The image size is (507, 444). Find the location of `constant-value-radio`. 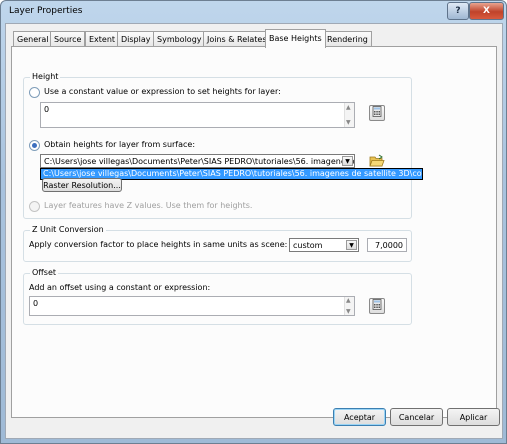

constant-value-radio is located at coordinates (34, 92).